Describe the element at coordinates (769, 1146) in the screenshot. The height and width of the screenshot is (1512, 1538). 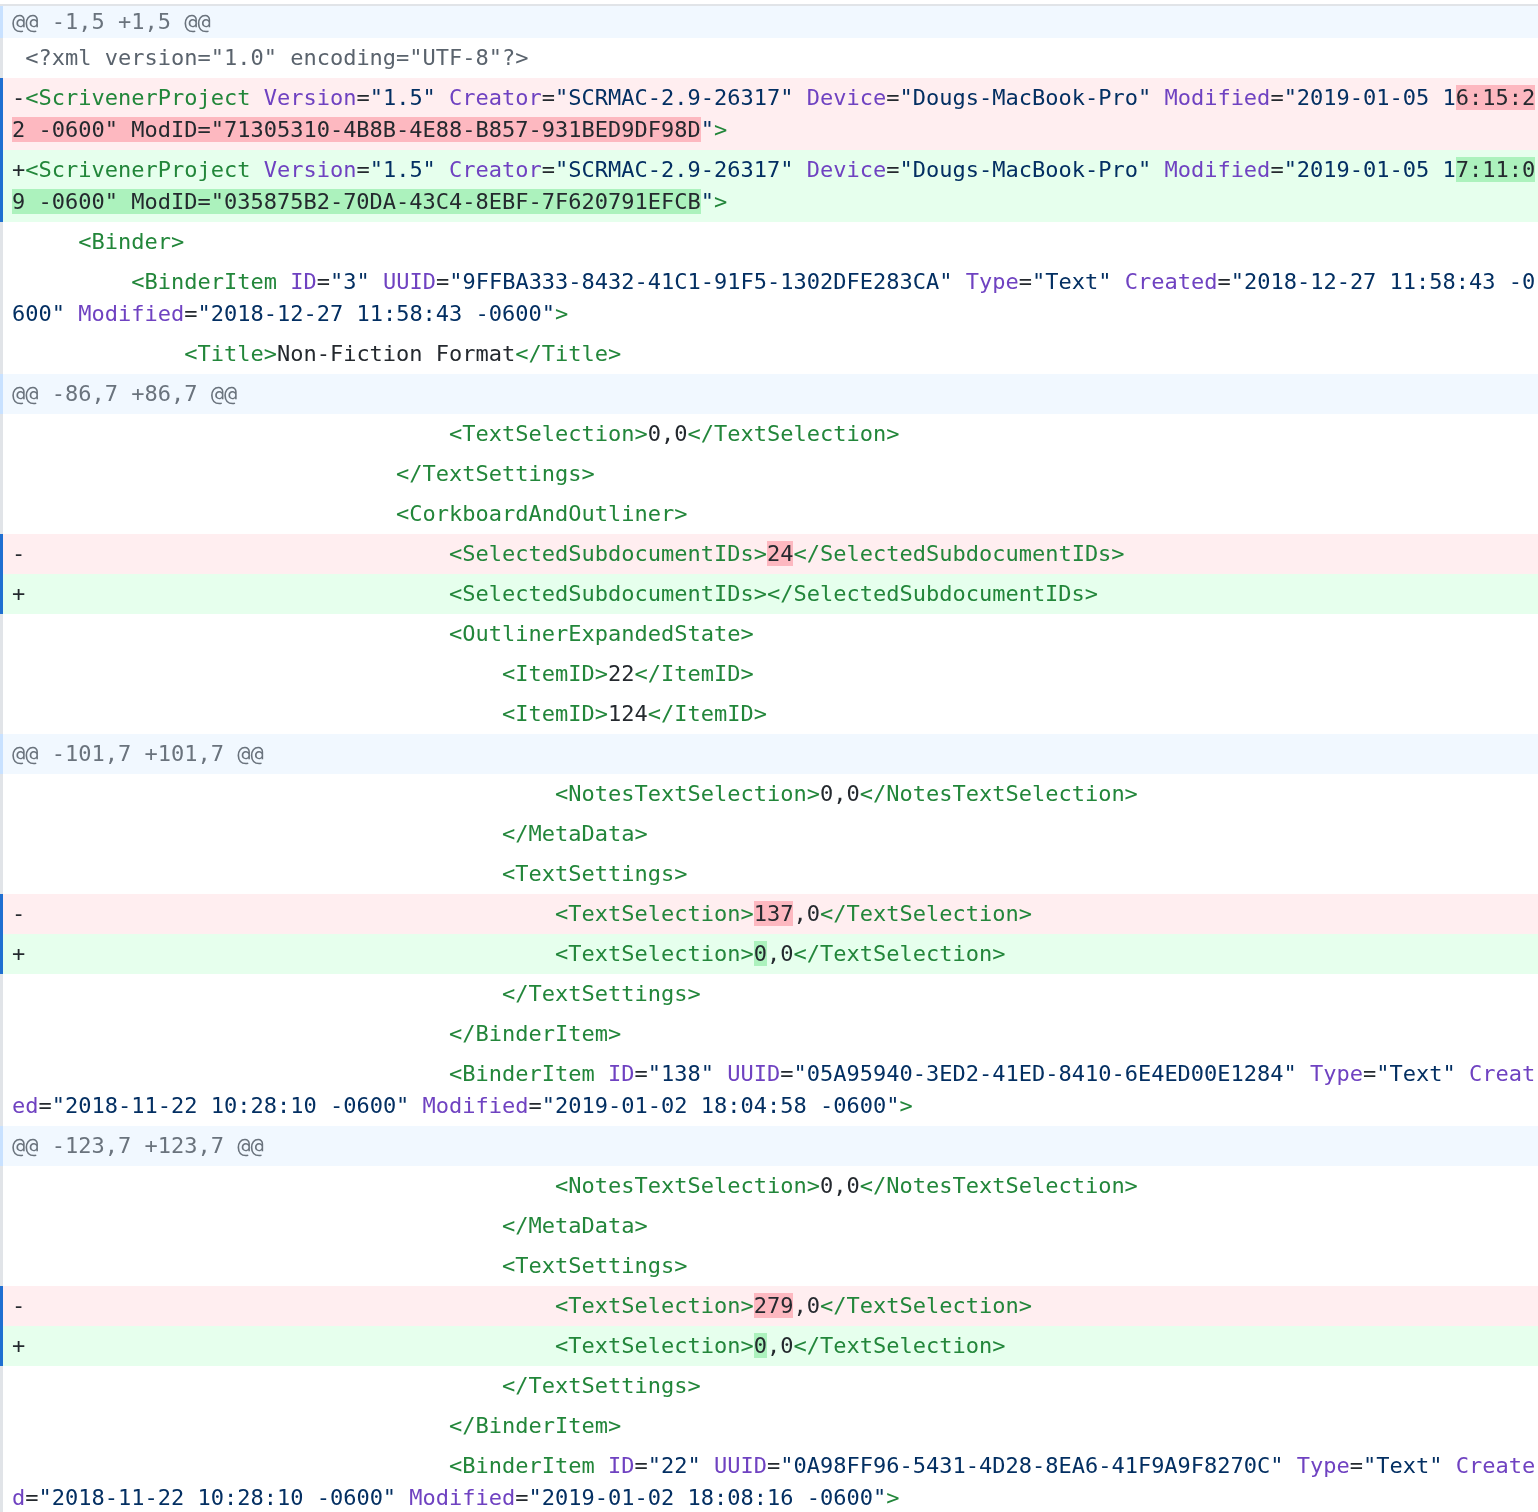
I see `hunk-header: @@ -123,7 +123,7 @@` at that location.